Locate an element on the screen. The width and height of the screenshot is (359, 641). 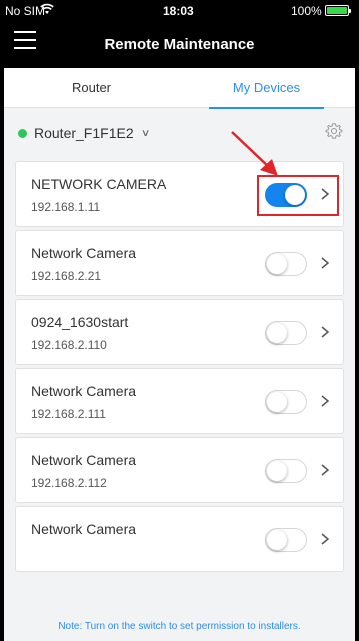
wifi-icon is located at coordinates (47, 8).